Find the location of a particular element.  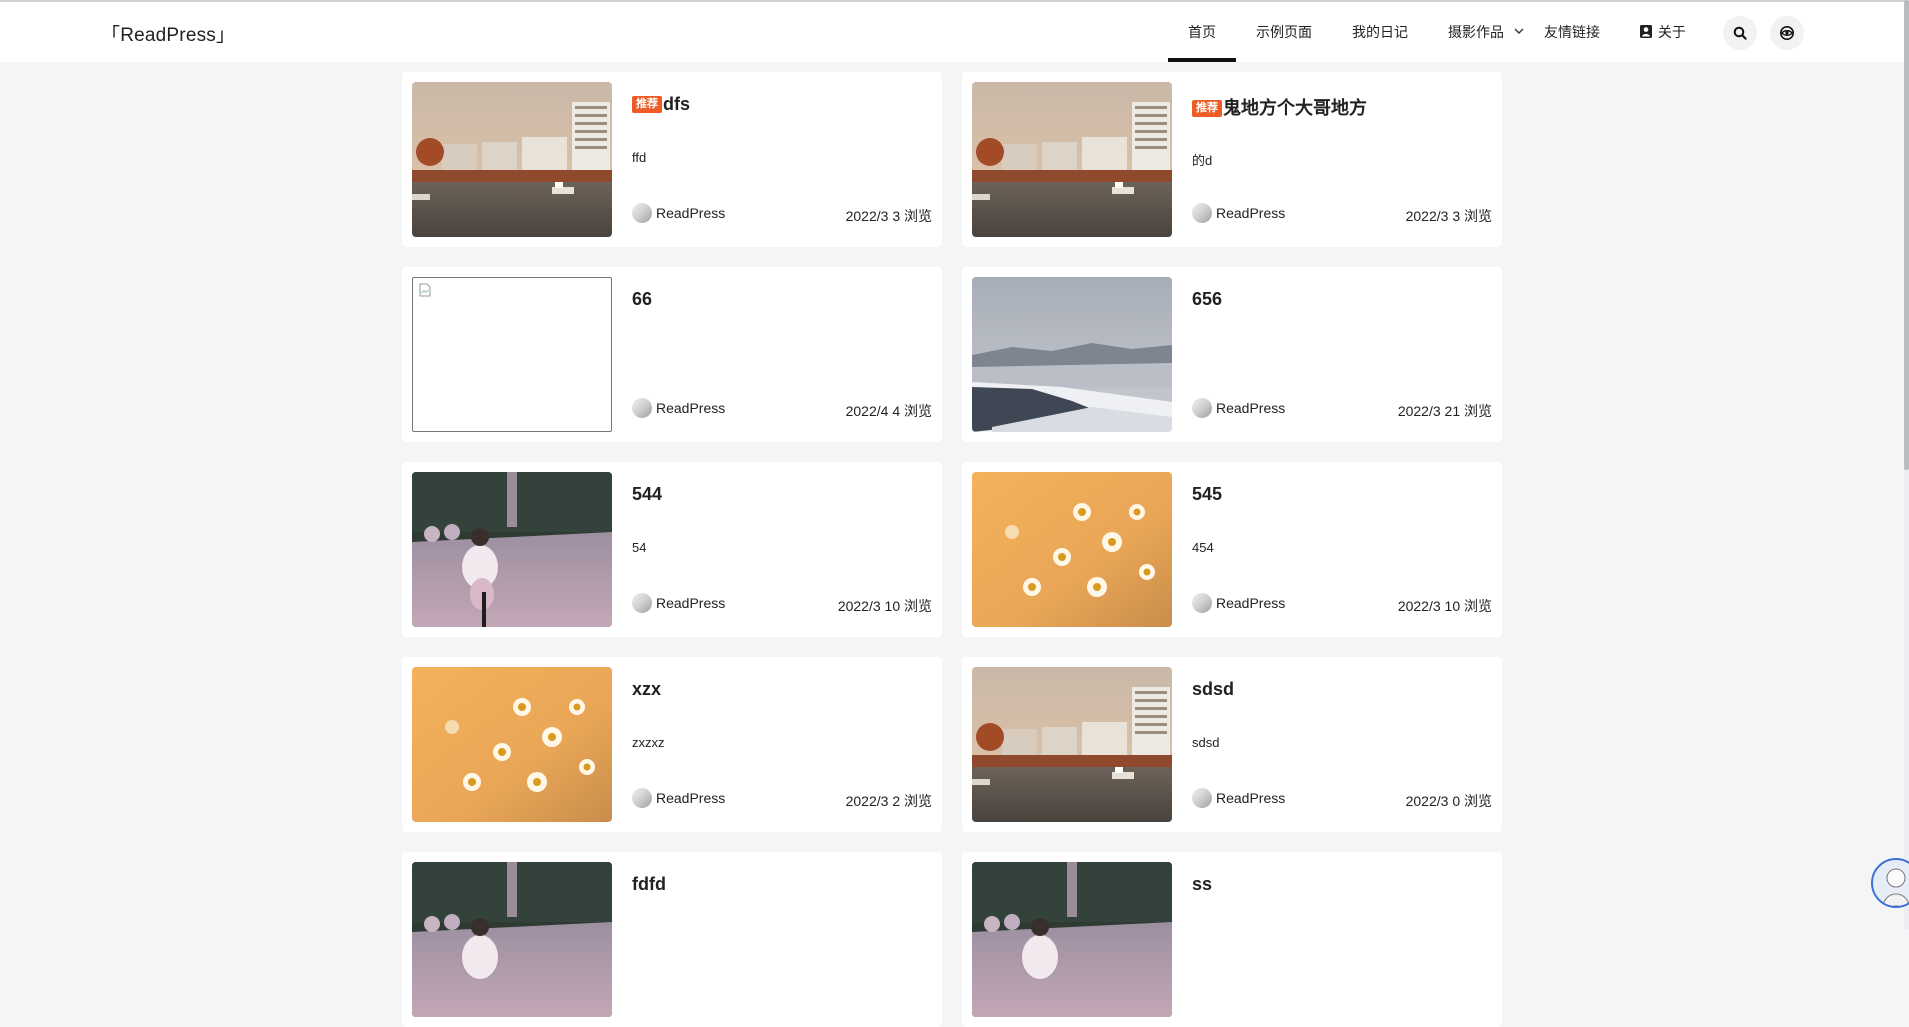

post-card: xzx zxzxz ReadPress 2022/3 2 浏览 is located at coordinates (672, 744).